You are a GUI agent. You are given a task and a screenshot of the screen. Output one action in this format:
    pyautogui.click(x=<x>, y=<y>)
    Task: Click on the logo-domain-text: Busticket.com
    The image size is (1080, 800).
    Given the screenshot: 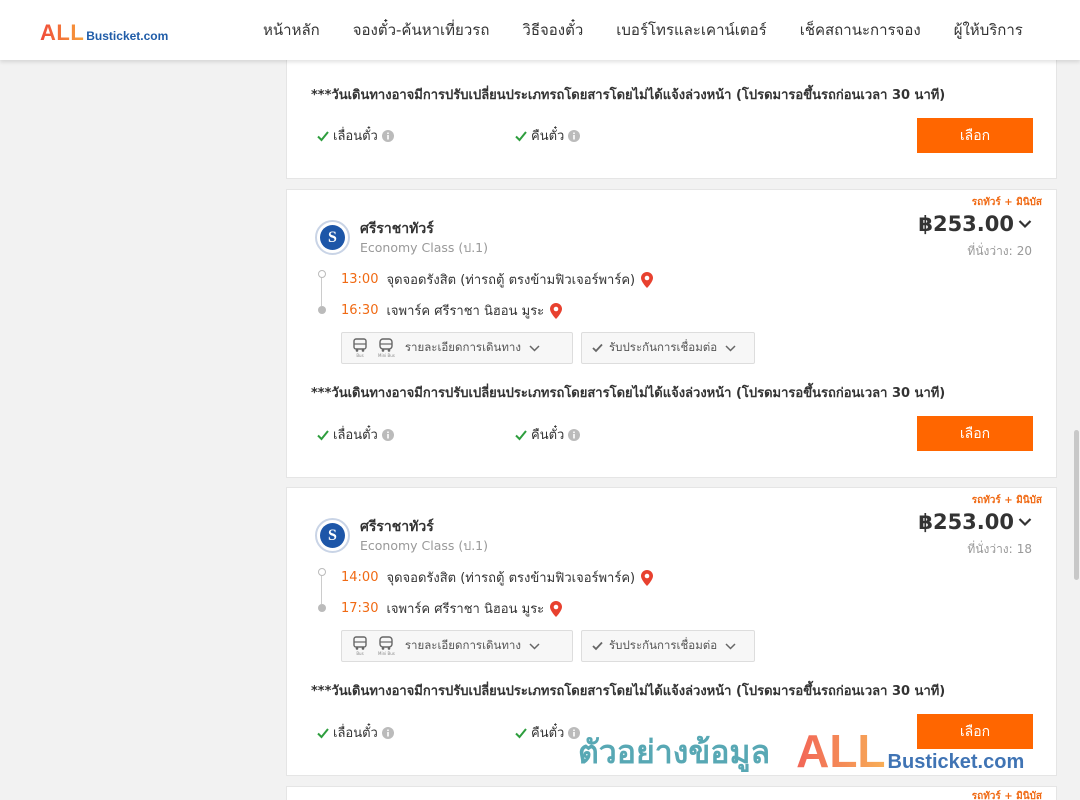 What is the action you would take?
    pyautogui.click(x=127, y=36)
    